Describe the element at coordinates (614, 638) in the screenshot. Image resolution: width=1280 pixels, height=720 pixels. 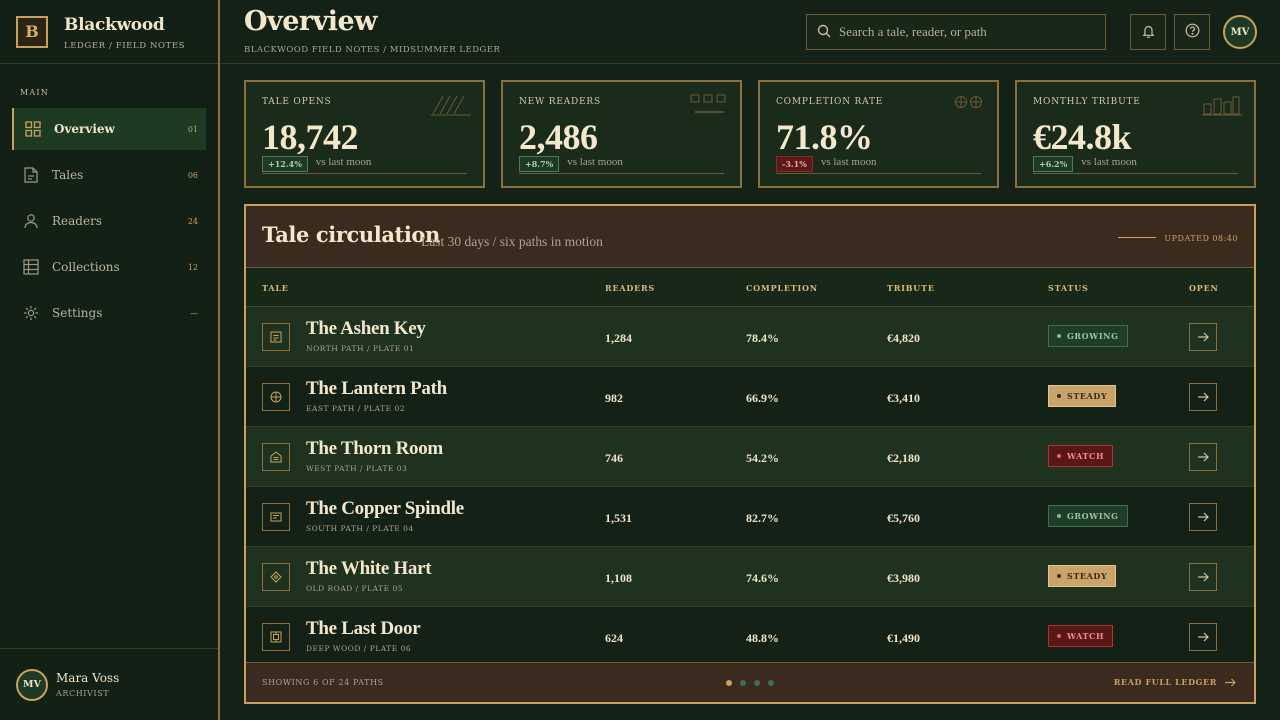
I see `readers-cell: 624` at that location.